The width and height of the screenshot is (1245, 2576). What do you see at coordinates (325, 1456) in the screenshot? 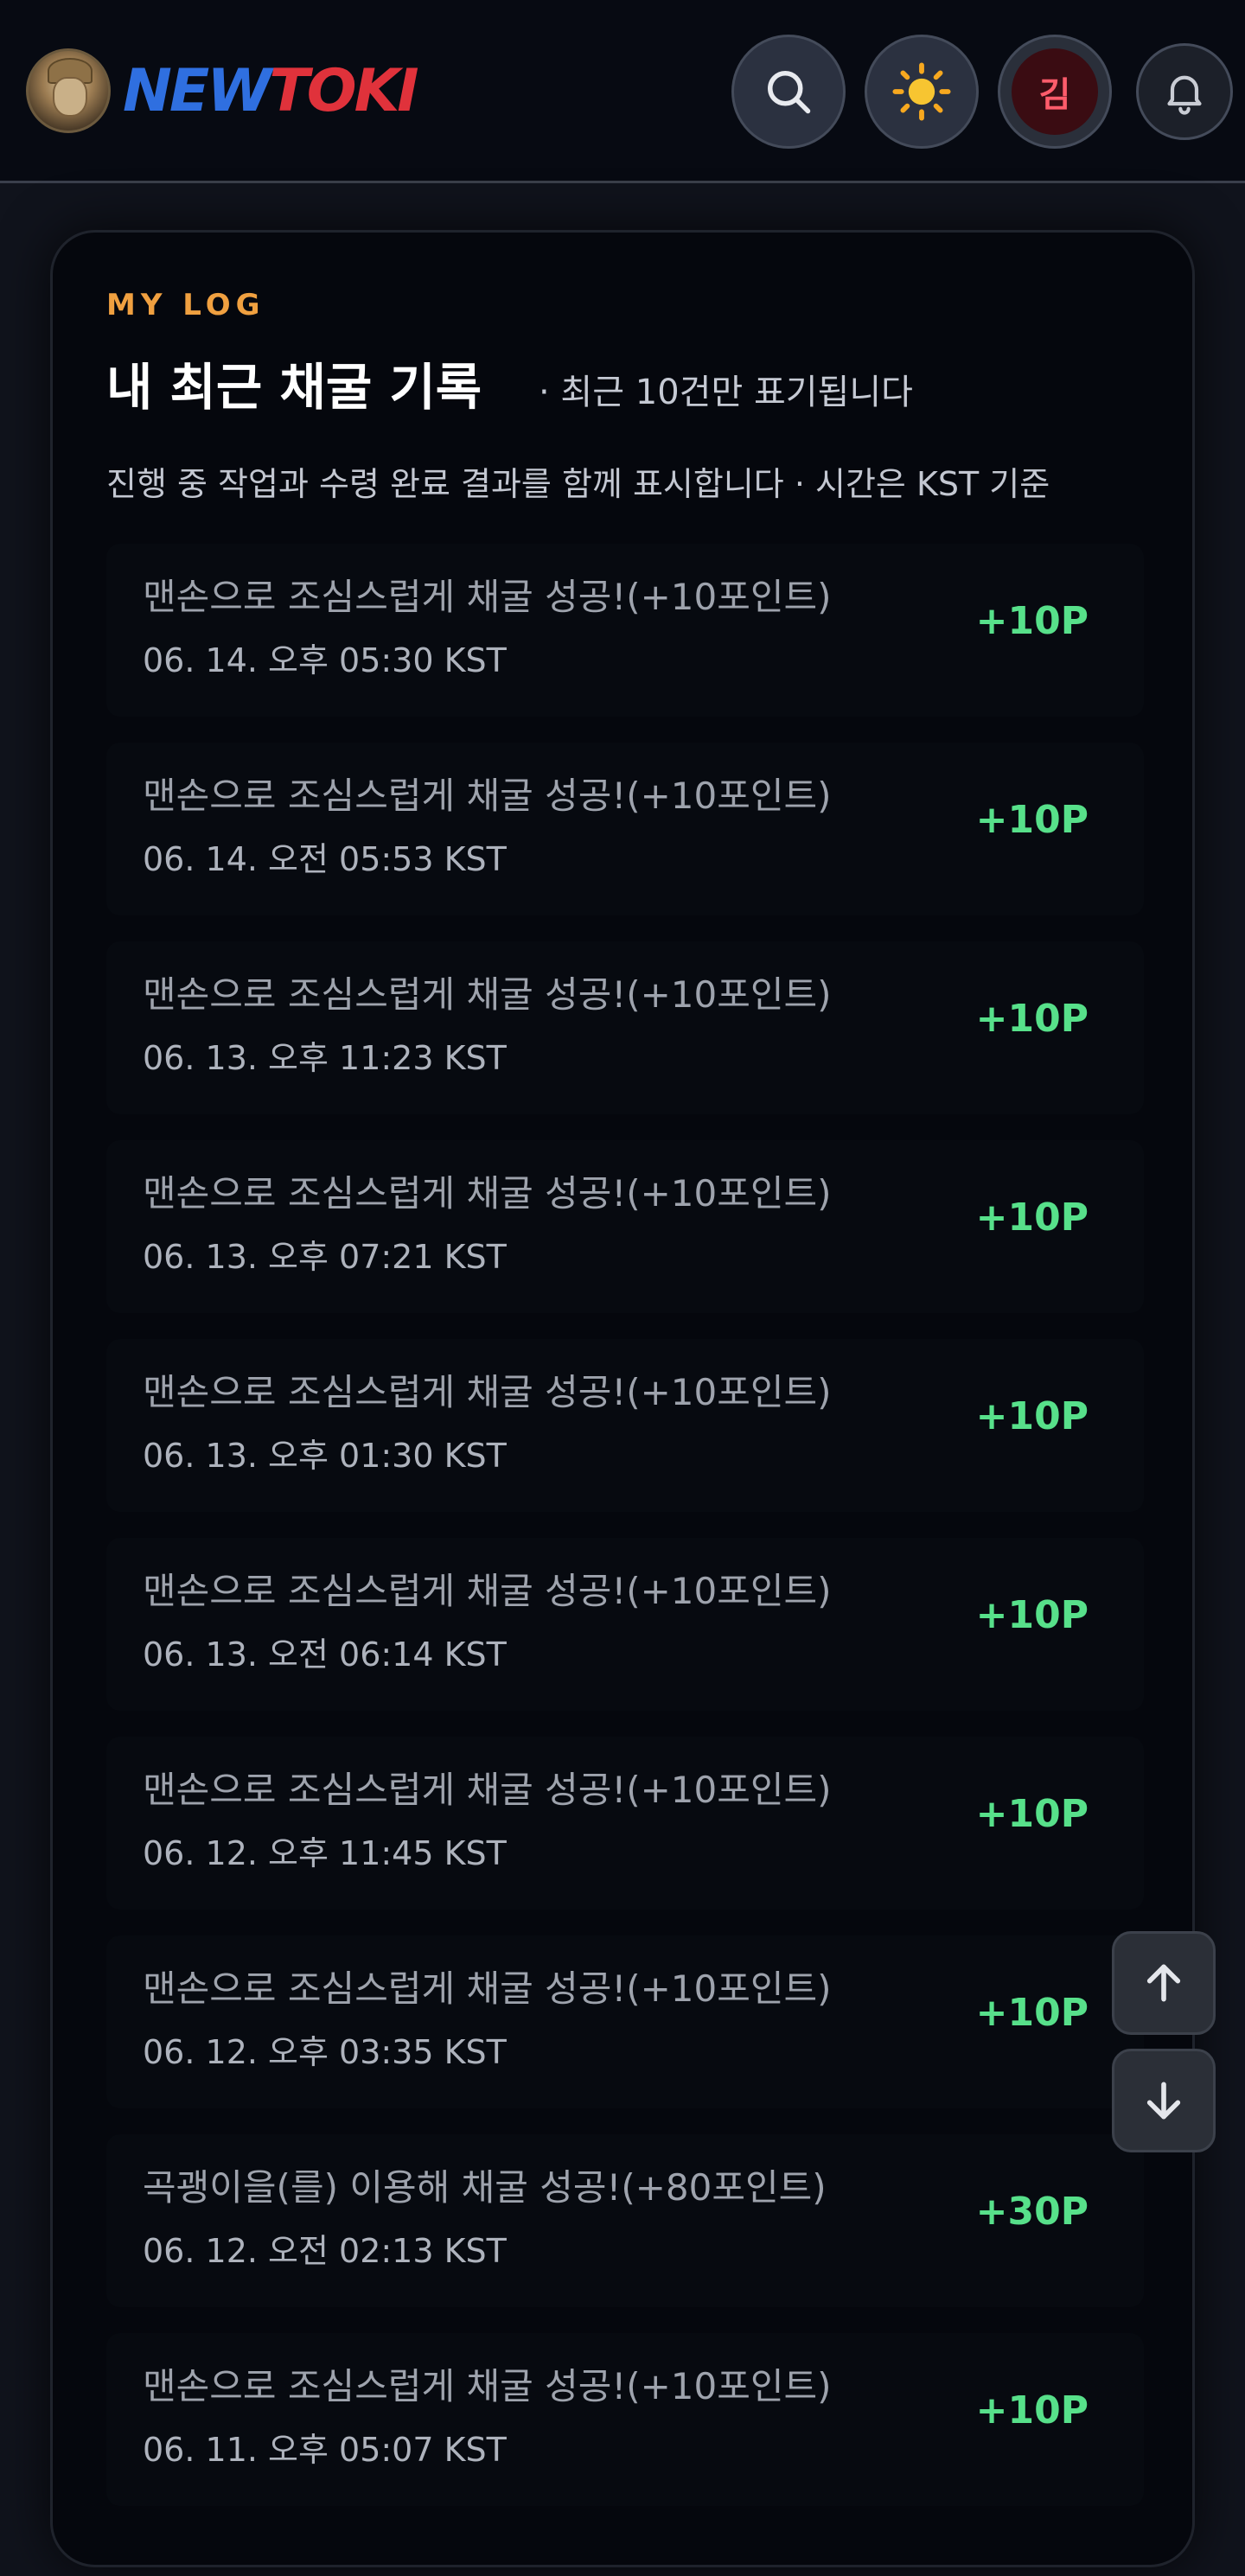
I see `log-item-time: 06. 13. 오후 01:30 KST` at bounding box center [325, 1456].